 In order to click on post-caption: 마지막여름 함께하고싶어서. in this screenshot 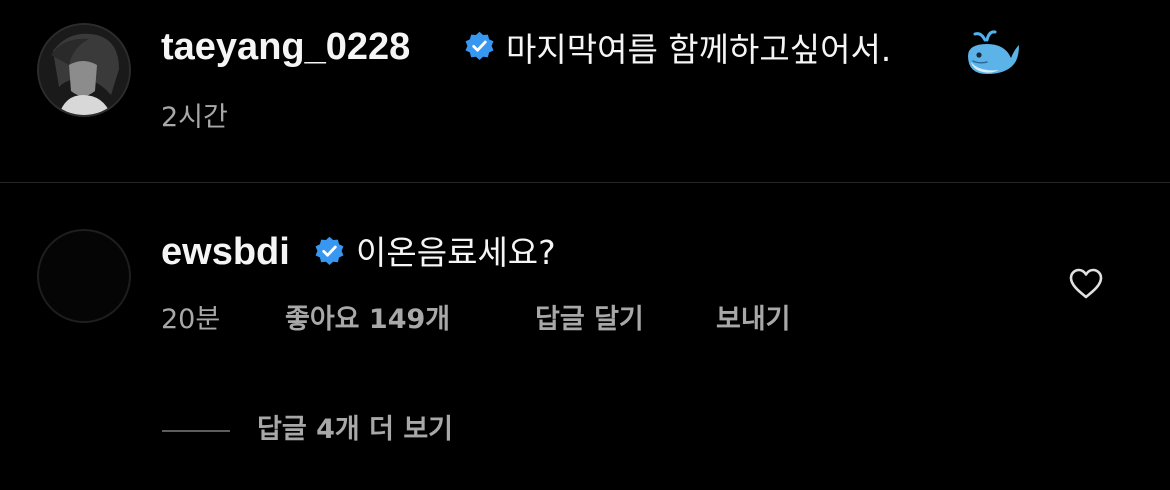, I will do `click(699, 49)`.